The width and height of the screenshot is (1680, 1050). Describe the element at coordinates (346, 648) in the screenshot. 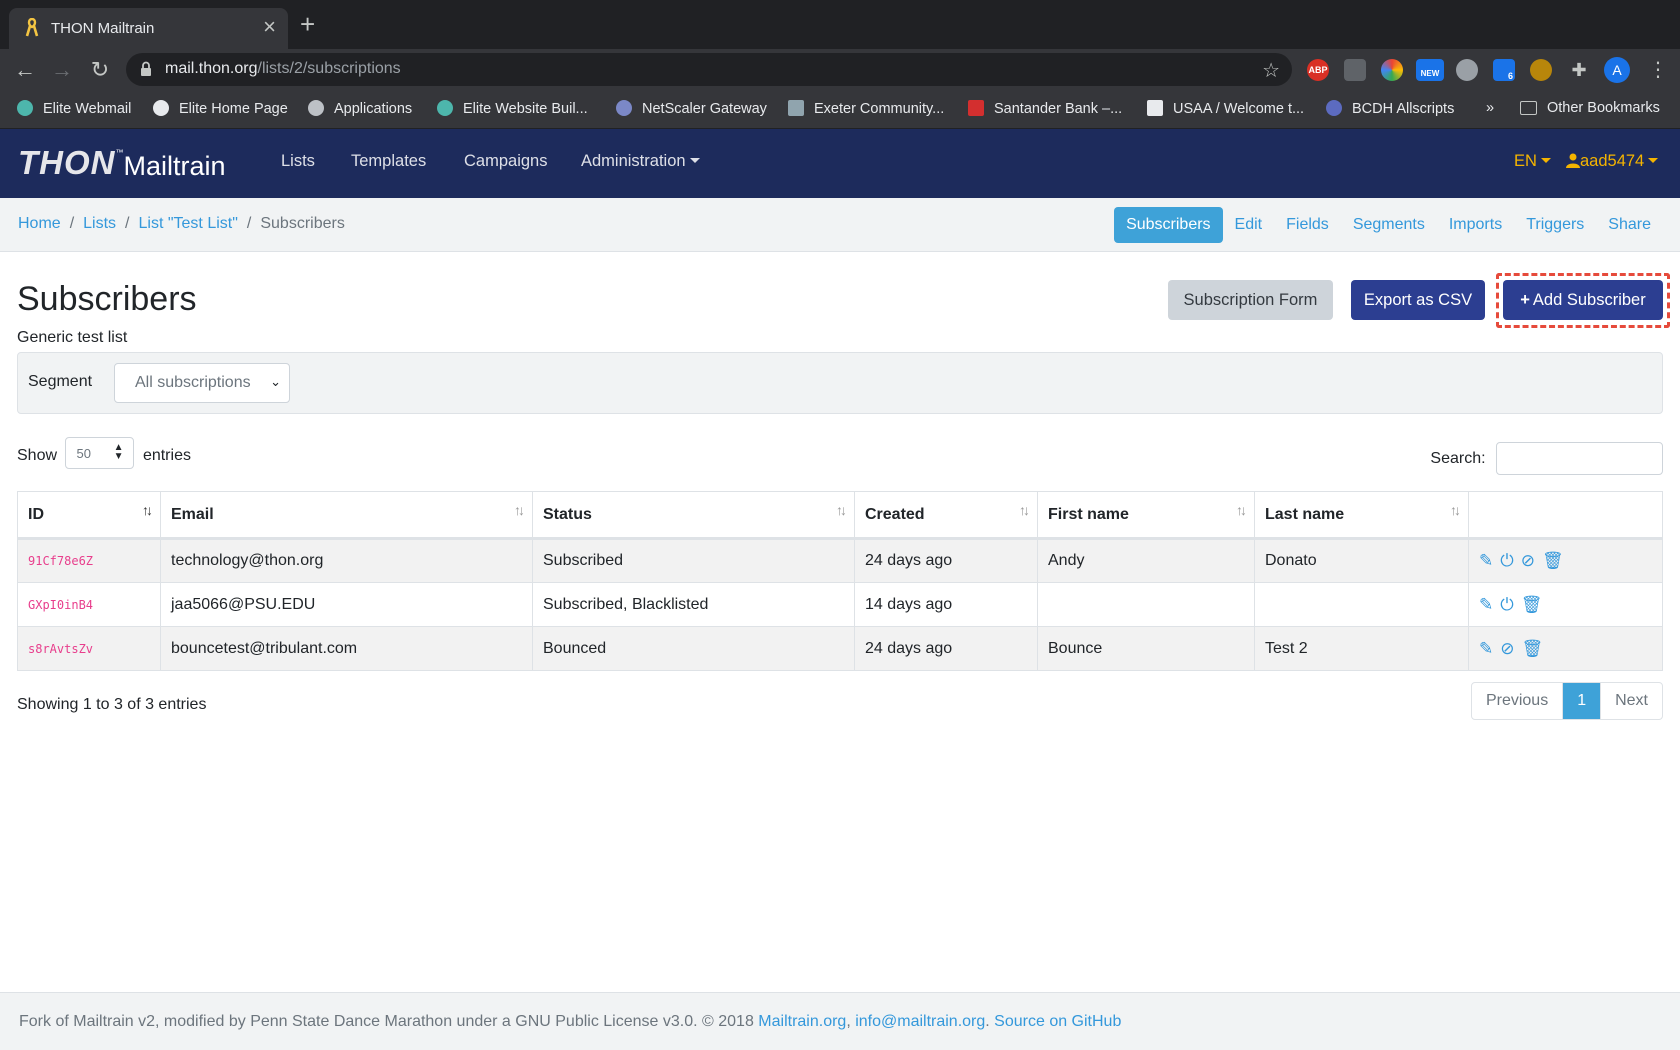

I see `cell-email: bouncetest@tribulant.com` at that location.